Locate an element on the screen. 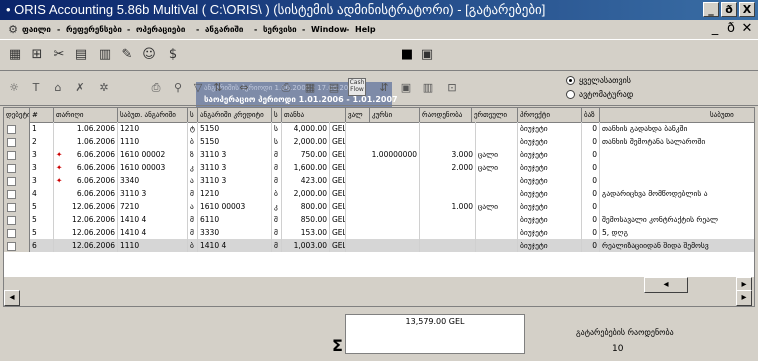 This screenshot has width=758, height=361. people-icon: ☺ is located at coordinates (149, 55).